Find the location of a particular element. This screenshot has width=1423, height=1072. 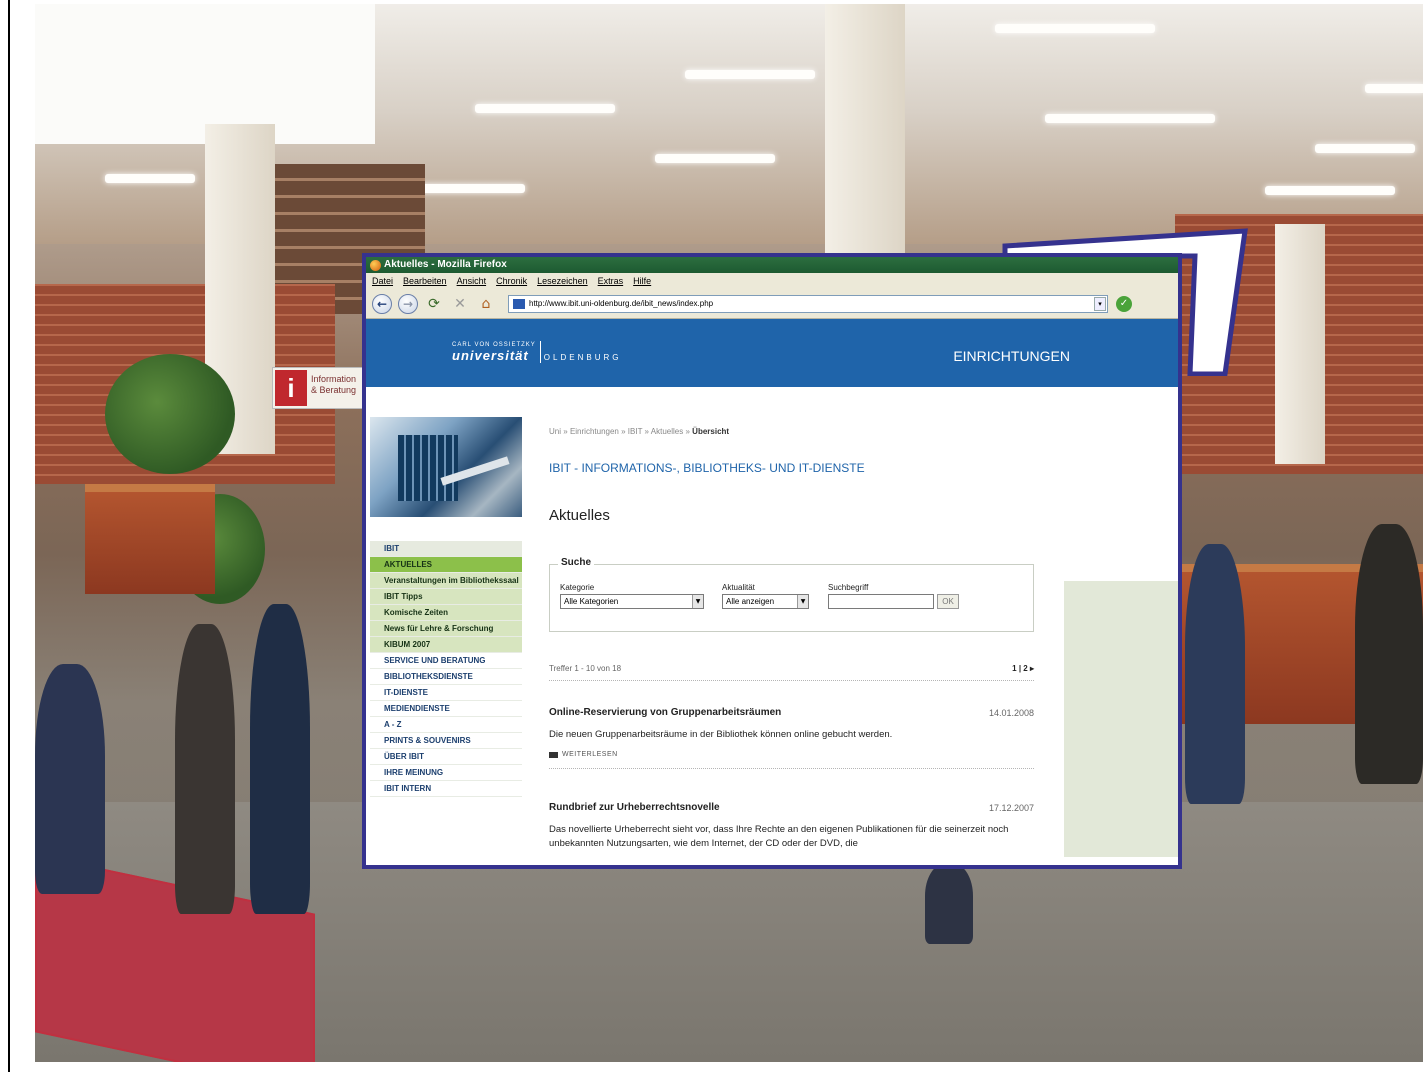

go-check-icon: ✓ is located at coordinates (1124, 303).